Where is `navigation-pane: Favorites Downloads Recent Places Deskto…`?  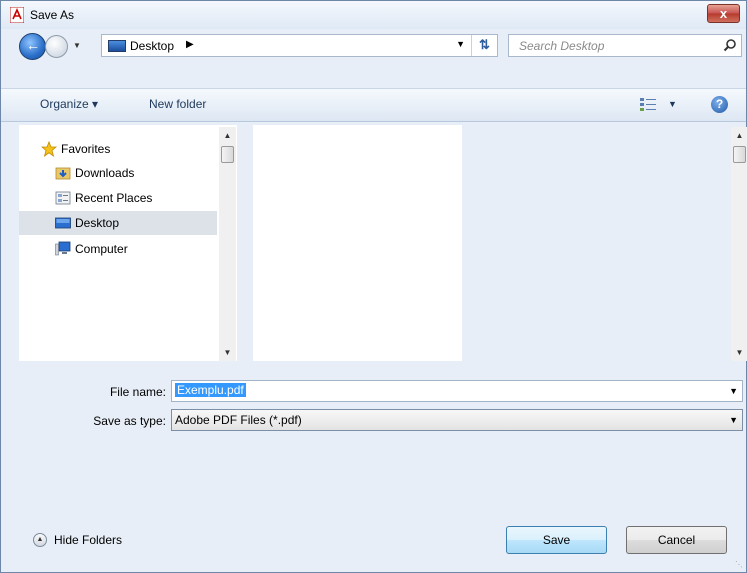 navigation-pane: Favorites Downloads Recent Places Deskto… is located at coordinates (128, 243).